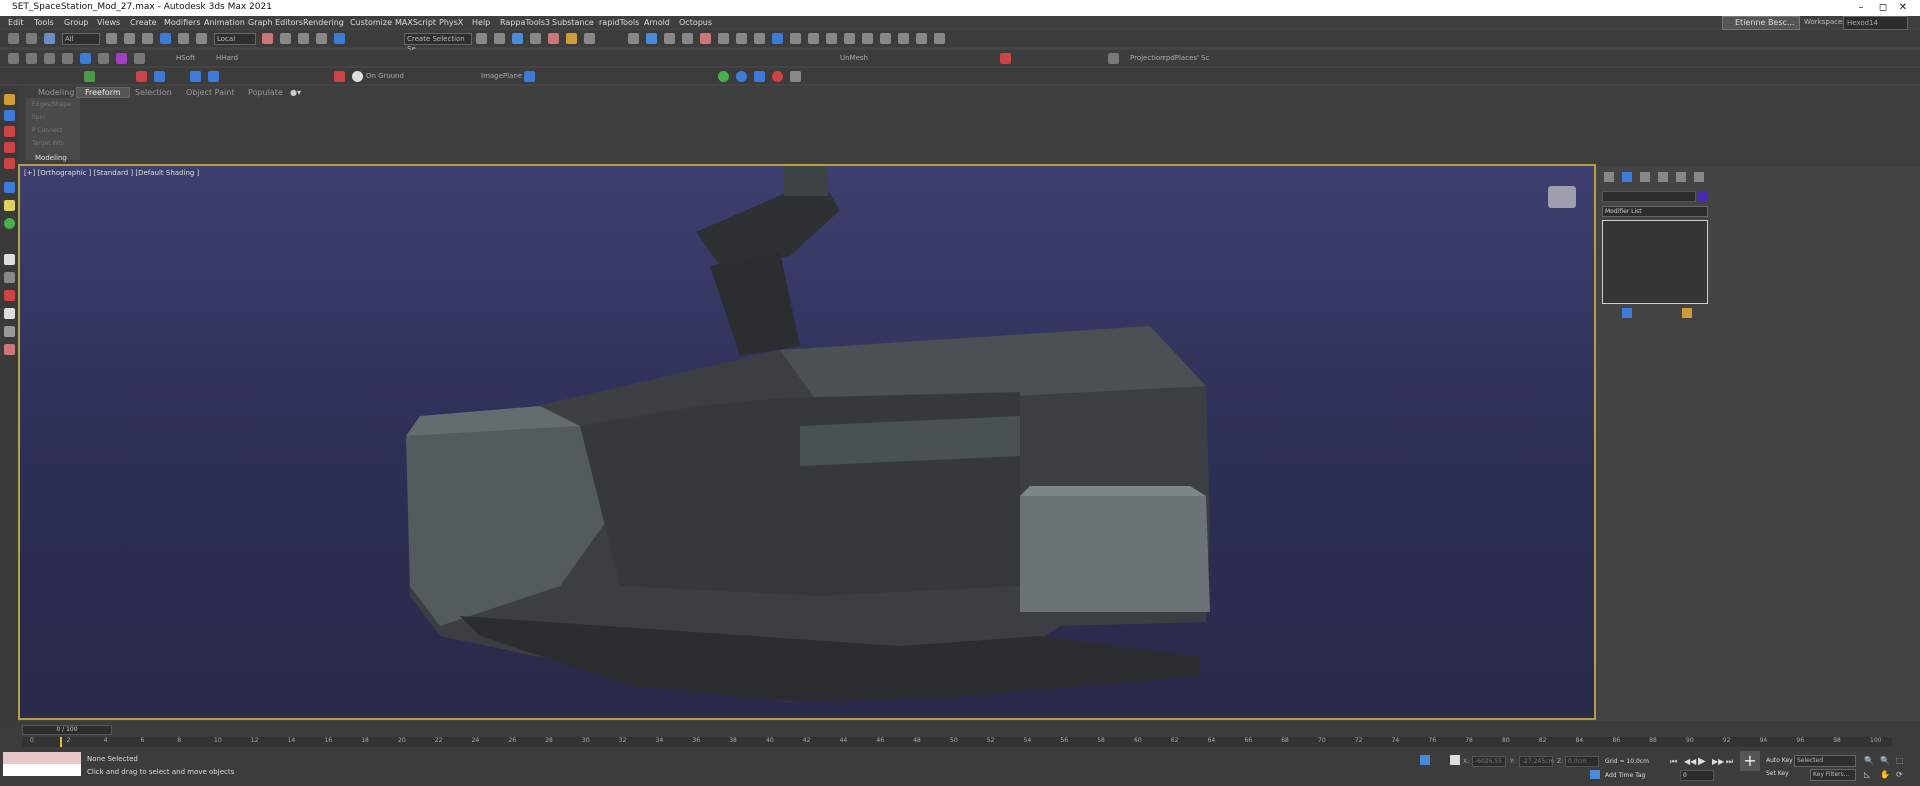 Image resolution: width=1920 pixels, height=786 pixels. What do you see at coordinates (51, 158) in the screenshot?
I see `ribbon-panel-label: Modeling` at bounding box center [51, 158].